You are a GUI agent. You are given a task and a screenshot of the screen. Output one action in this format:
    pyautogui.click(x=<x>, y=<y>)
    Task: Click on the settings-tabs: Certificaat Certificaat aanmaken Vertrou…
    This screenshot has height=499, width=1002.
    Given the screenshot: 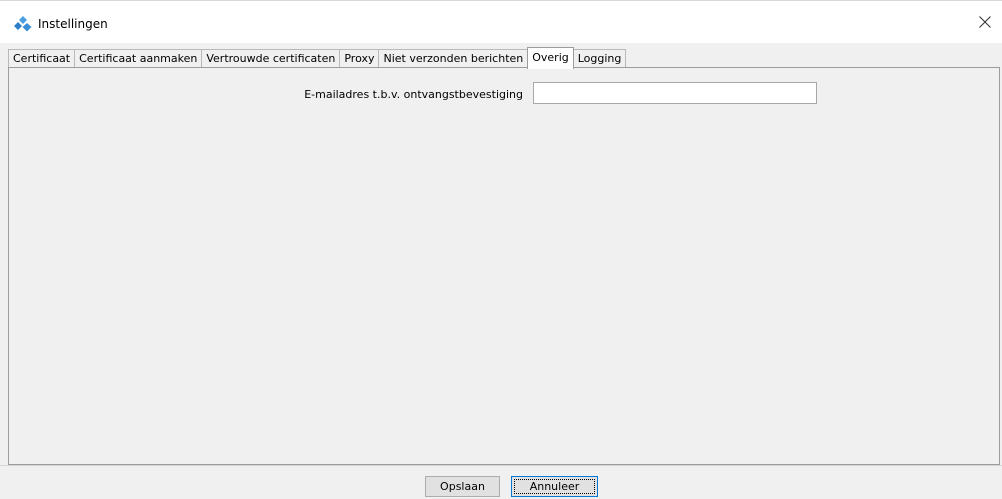 What is the action you would take?
    pyautogui.click(x=317, y=57)
    